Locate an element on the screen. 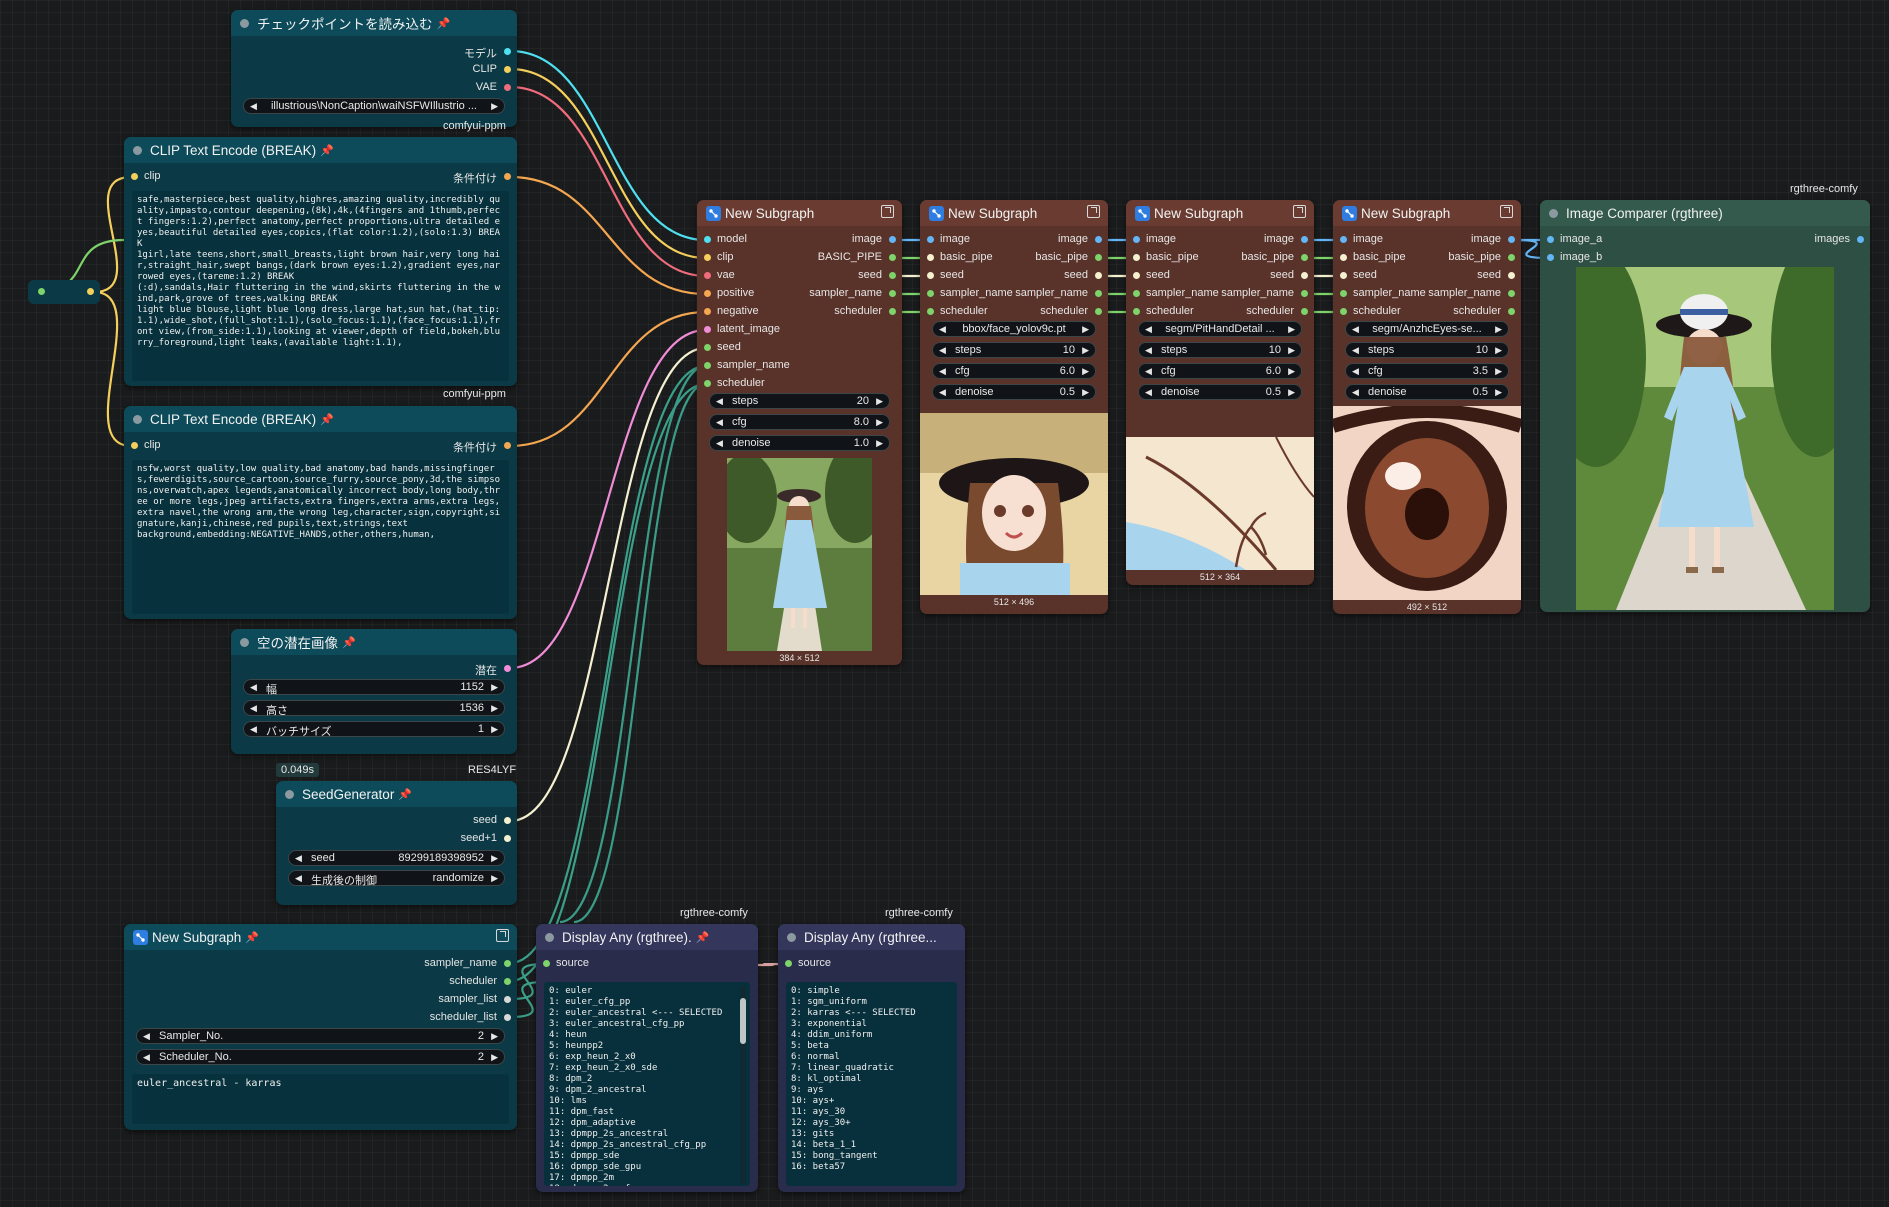 The width and height of the screenshot is (1889, 1207). segm-model-combo: ◀ segm/PitHandDetail ... ▶ is located at coordinates (1220, 329).